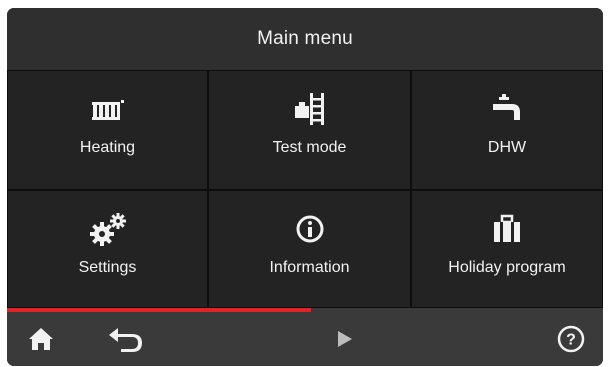 The height and width of the screenshot is (367, 609). What do you see at coordinates (310, 229) in the screenshot?
I see `info-icon` at bounding box center [310, 229].